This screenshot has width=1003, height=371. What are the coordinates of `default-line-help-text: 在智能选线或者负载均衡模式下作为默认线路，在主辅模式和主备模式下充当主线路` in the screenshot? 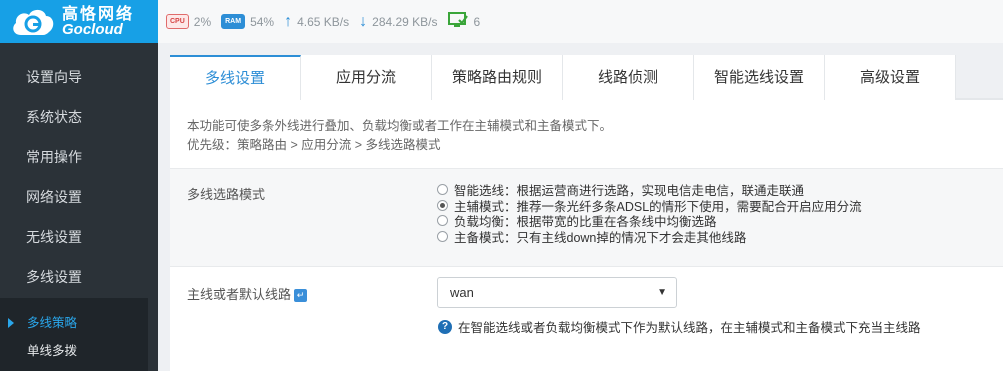 It's located at (689, 328).